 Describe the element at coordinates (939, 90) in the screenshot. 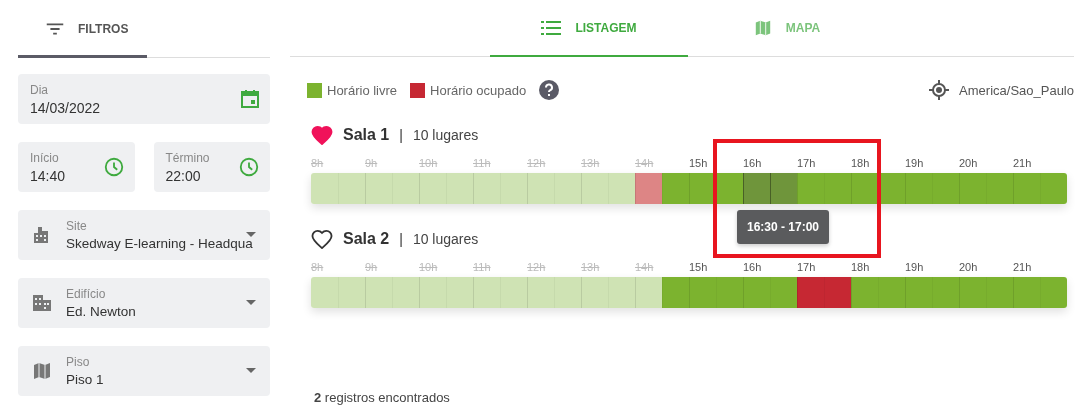

I see `location-target-icon` at that location.